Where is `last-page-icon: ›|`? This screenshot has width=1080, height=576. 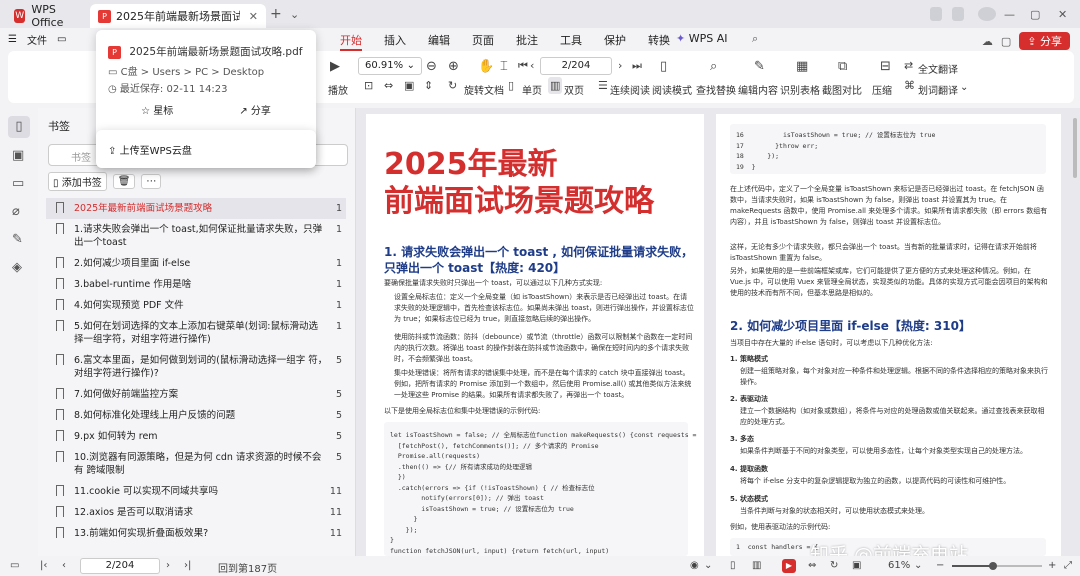 last-page-icon: ›| is located at coordinates (187, 565).